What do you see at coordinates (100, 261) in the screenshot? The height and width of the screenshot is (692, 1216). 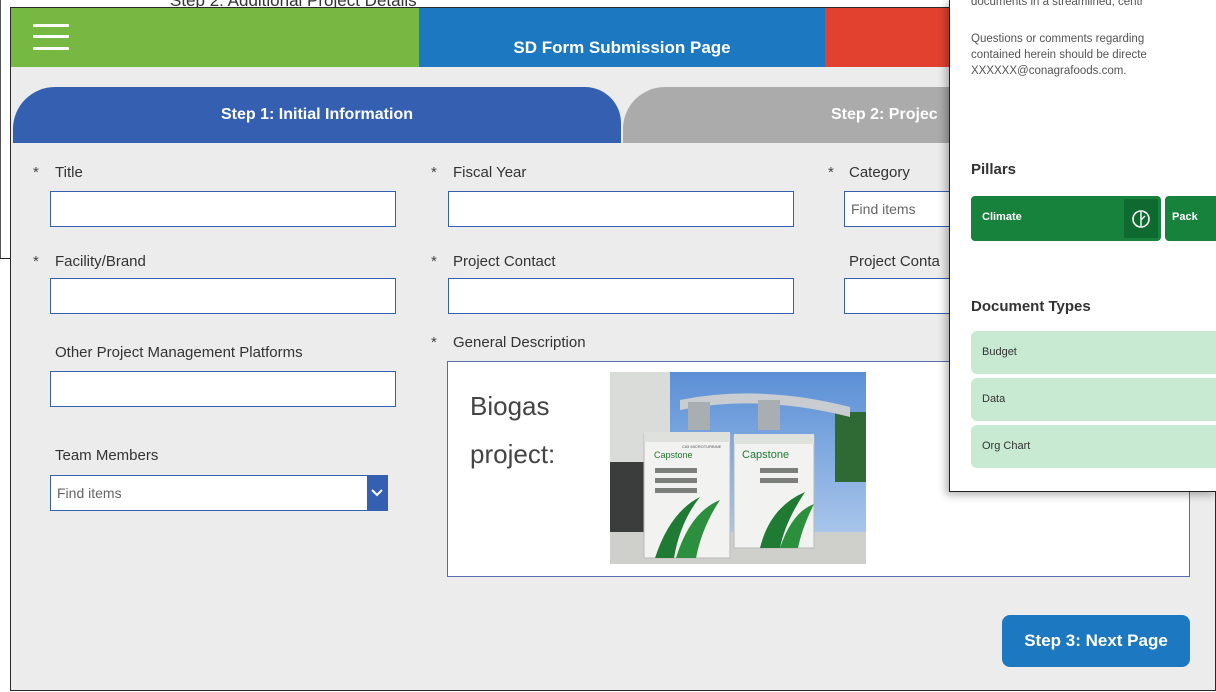 I see `facility-brand-label: Facility/Brand` at bounding box center [100, 261].